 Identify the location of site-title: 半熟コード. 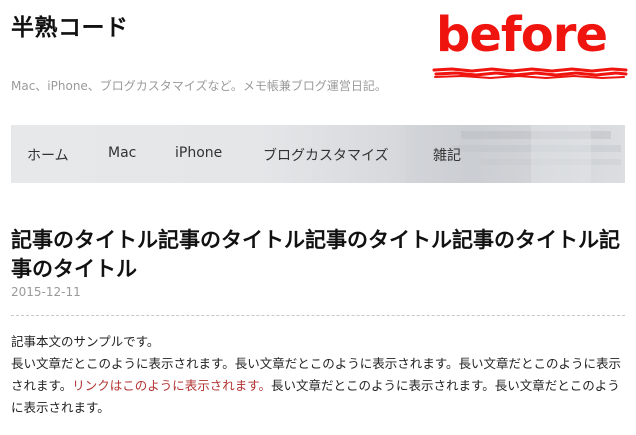
(70, 25).